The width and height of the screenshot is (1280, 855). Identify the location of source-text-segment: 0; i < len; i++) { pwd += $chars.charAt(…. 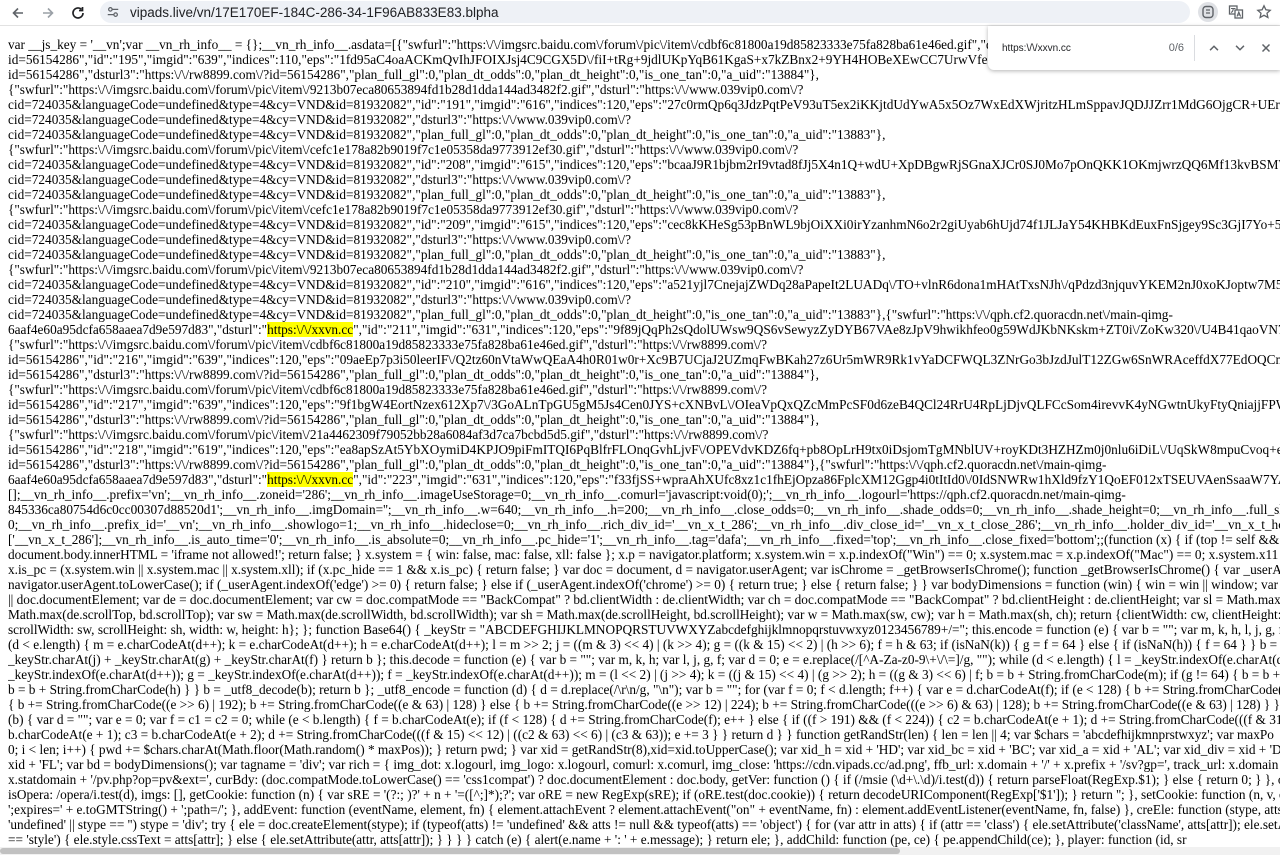
(644, 749).